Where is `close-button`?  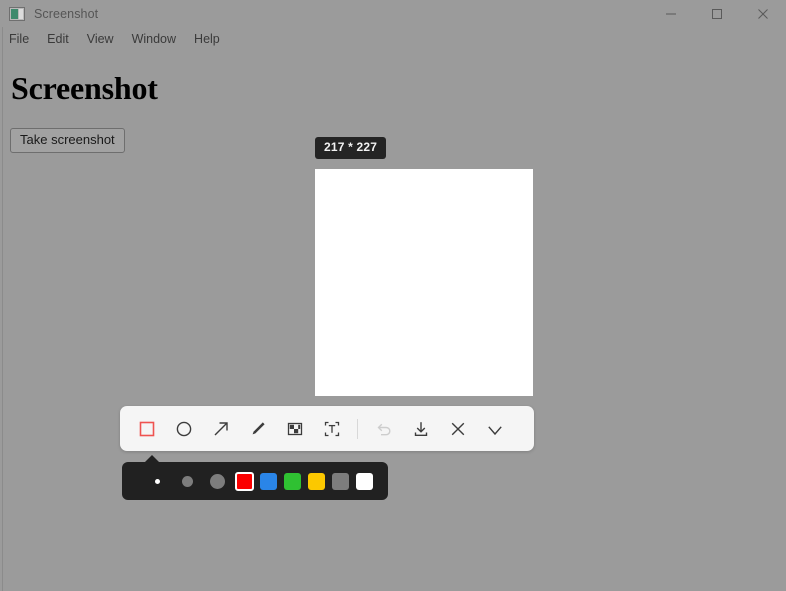
close-button is located at coordinates (763, 13).